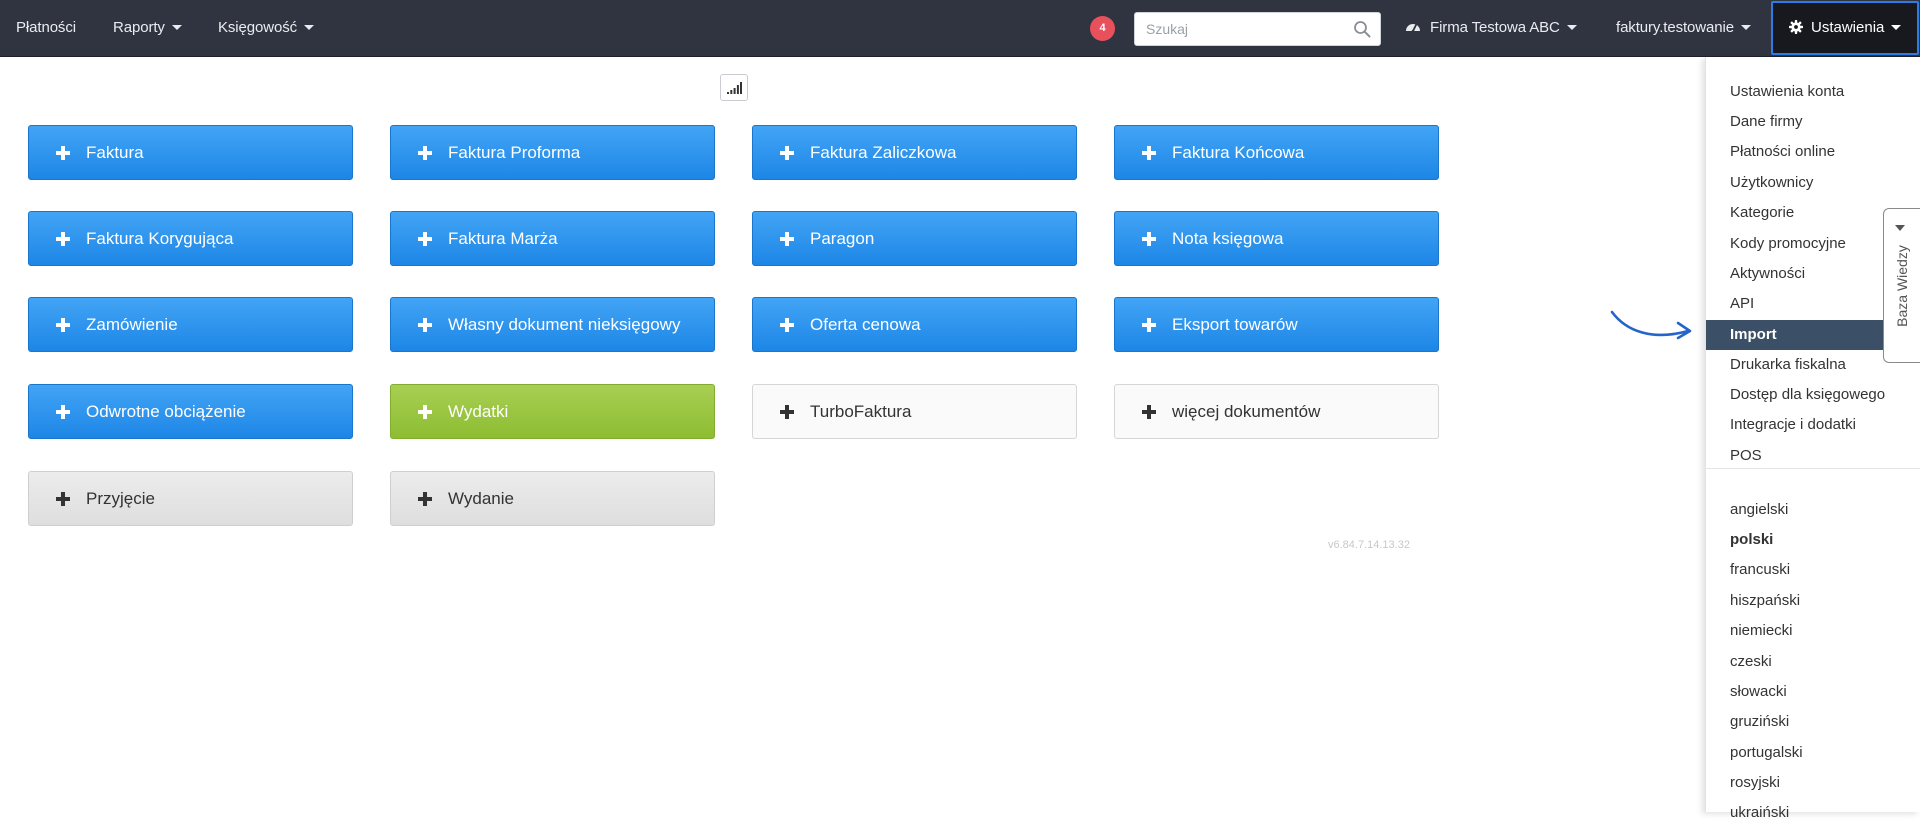 The image size is (1920, 828). I want to click on nav-platnosci-label: Płatności, so click(46, 27).